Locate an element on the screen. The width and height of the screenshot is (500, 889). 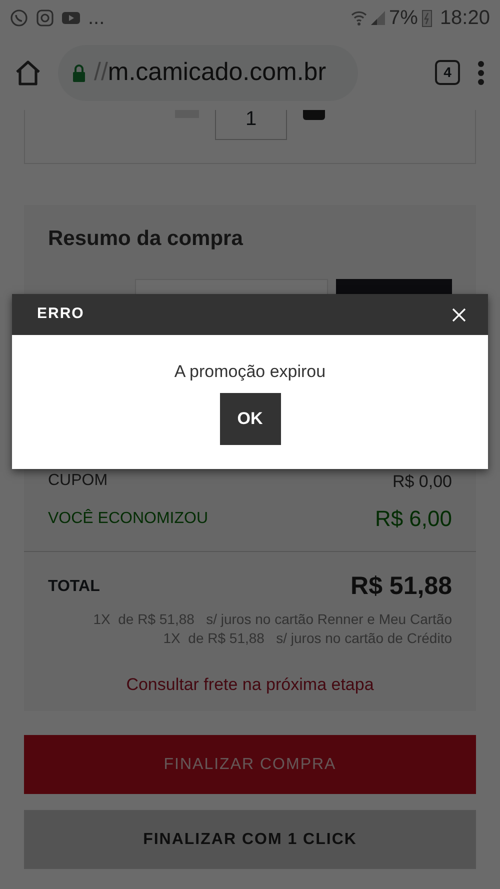
wifi-icon is located at coordinates (359, 17).